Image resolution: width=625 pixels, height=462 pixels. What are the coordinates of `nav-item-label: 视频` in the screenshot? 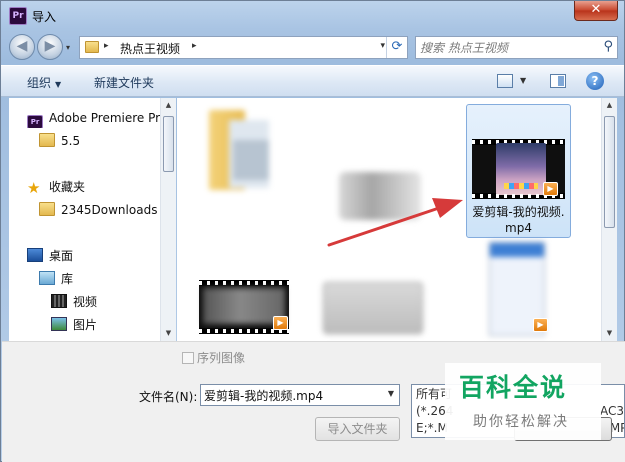 It's located at (85, 302).